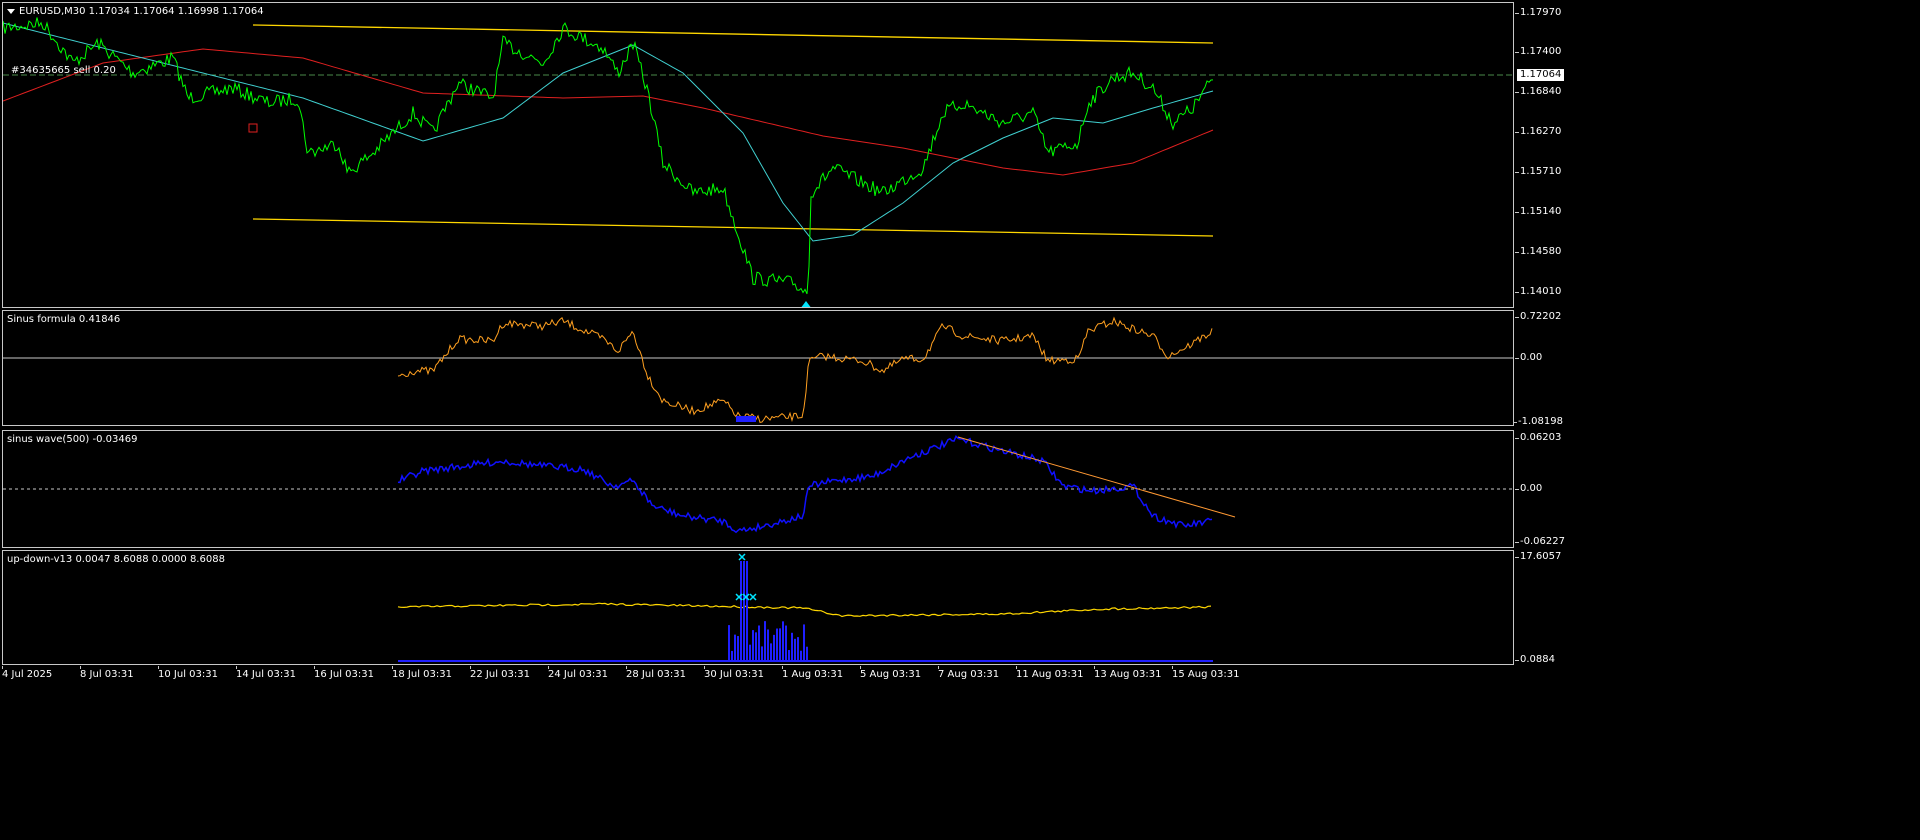 This screenshot has width=1920, height=840. What do you see at coordinates (1538, 251) in the screenshot?
I see `price-tick: 1.14580` at bounding box center [1538, 251].